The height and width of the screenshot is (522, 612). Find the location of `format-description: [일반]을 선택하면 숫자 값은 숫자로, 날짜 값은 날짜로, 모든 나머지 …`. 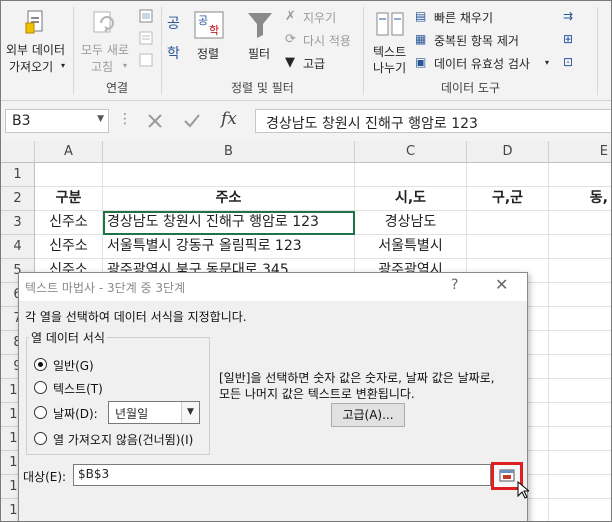

format-description: [일반]을 선택하면 숫자 값은 숫자로, 날짜 값은 날짜로, 모든 나머지 … is located at coordinates (369, 386).